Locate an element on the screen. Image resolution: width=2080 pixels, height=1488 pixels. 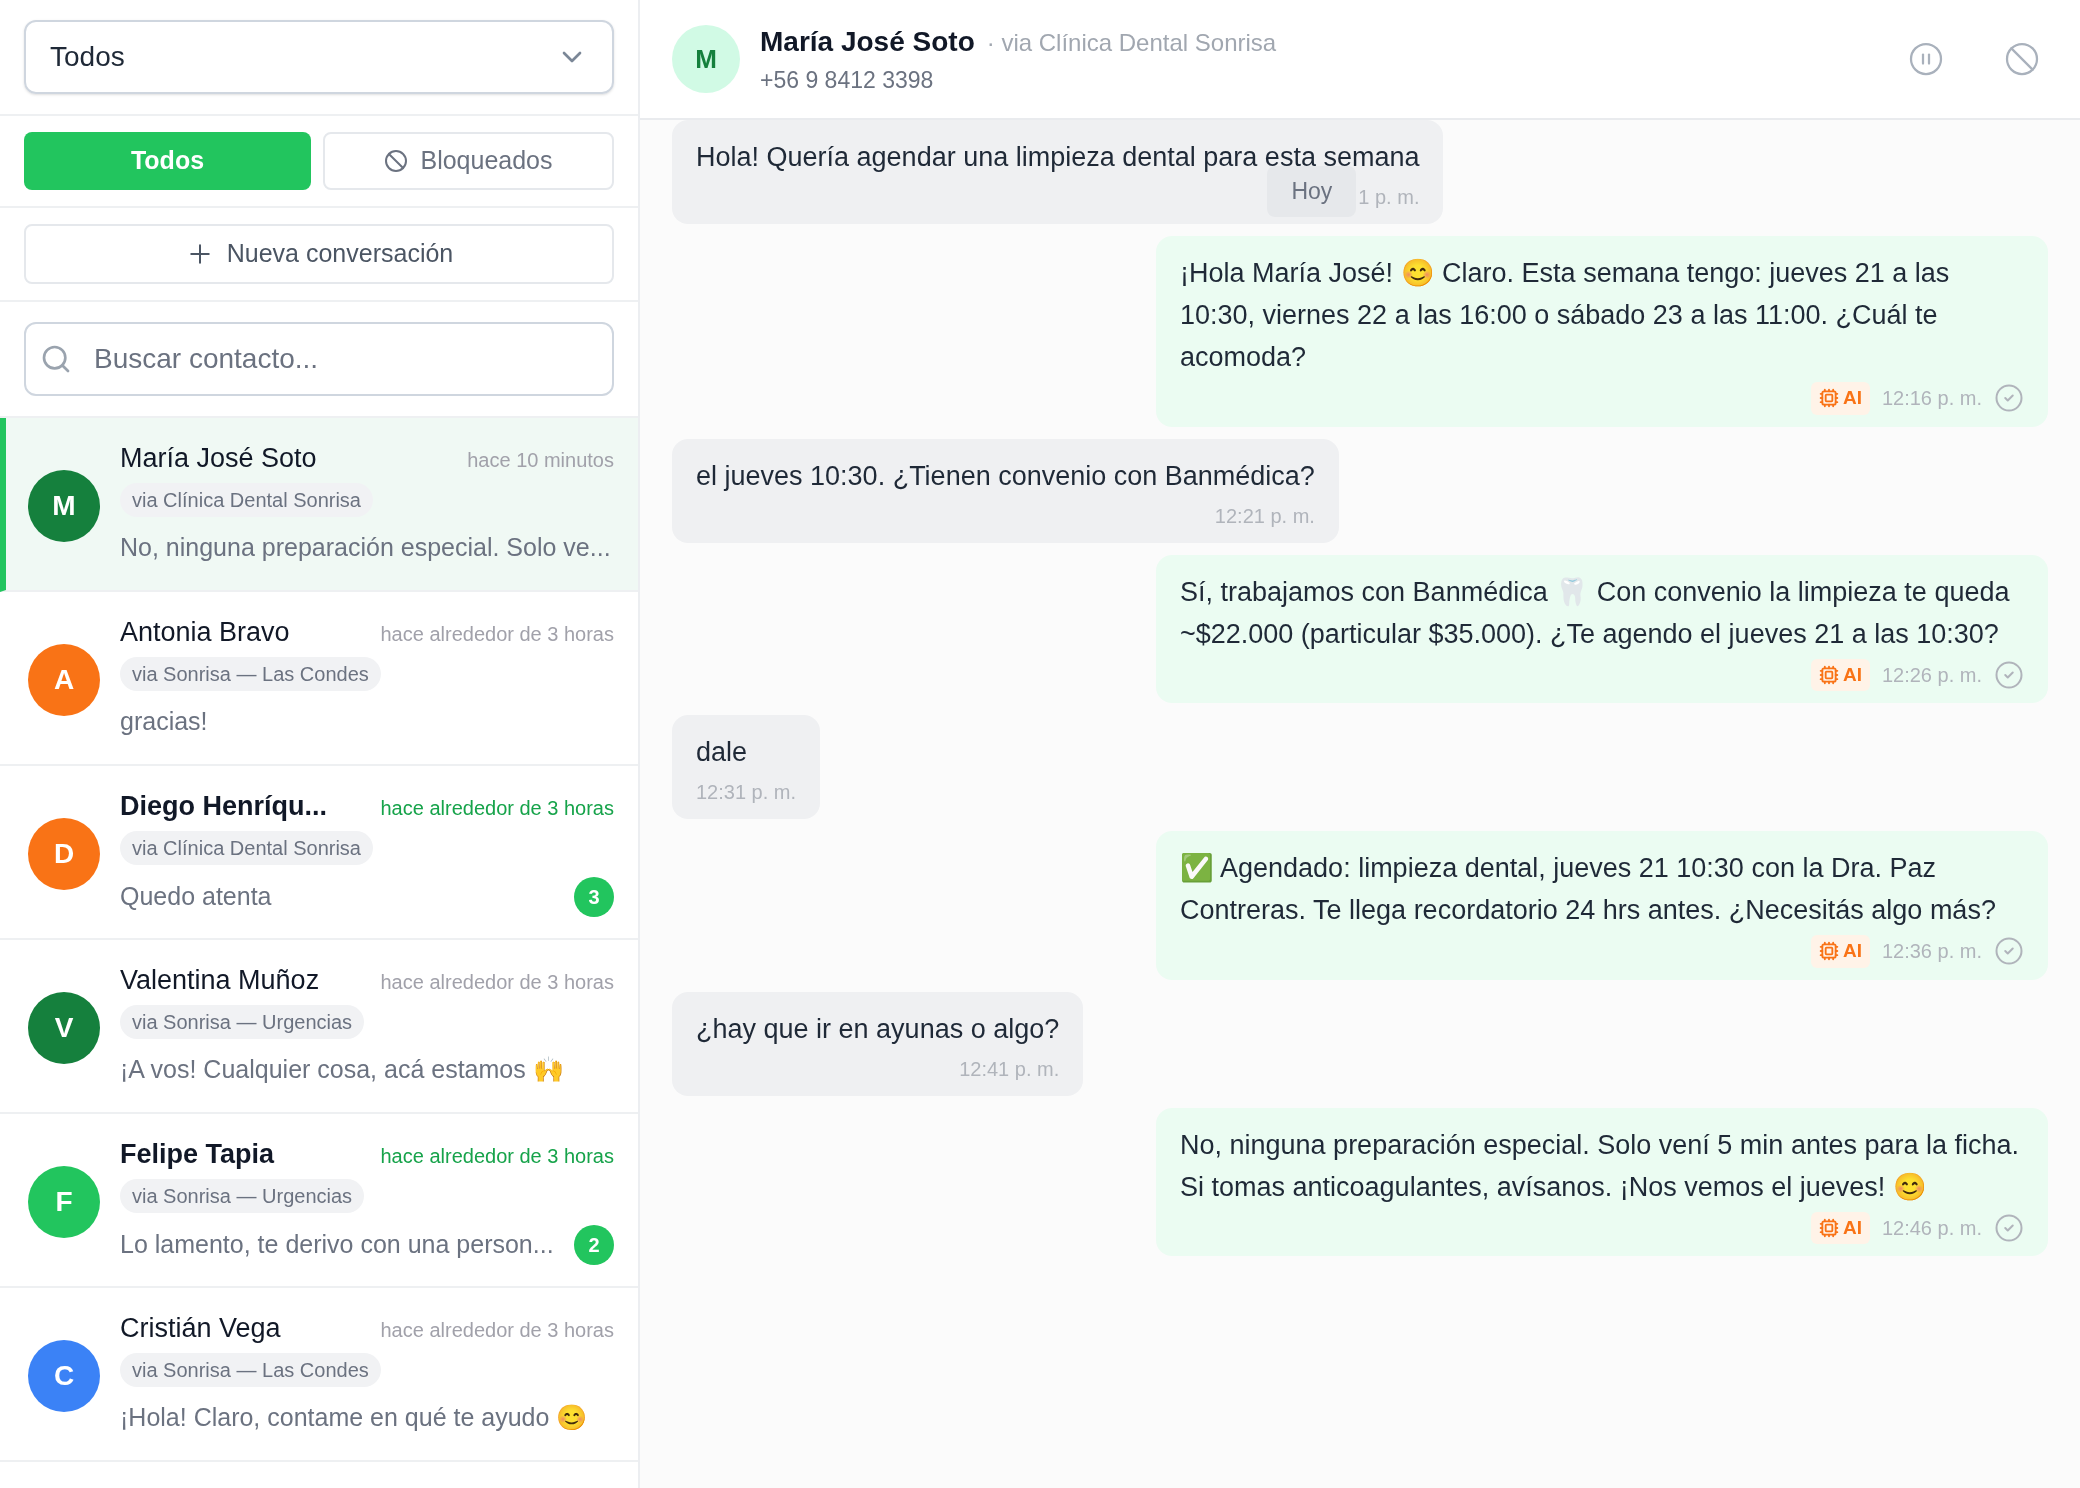
channel-label: · via Clínica Dental Sonrisa is located at coordinates (1131, 42).